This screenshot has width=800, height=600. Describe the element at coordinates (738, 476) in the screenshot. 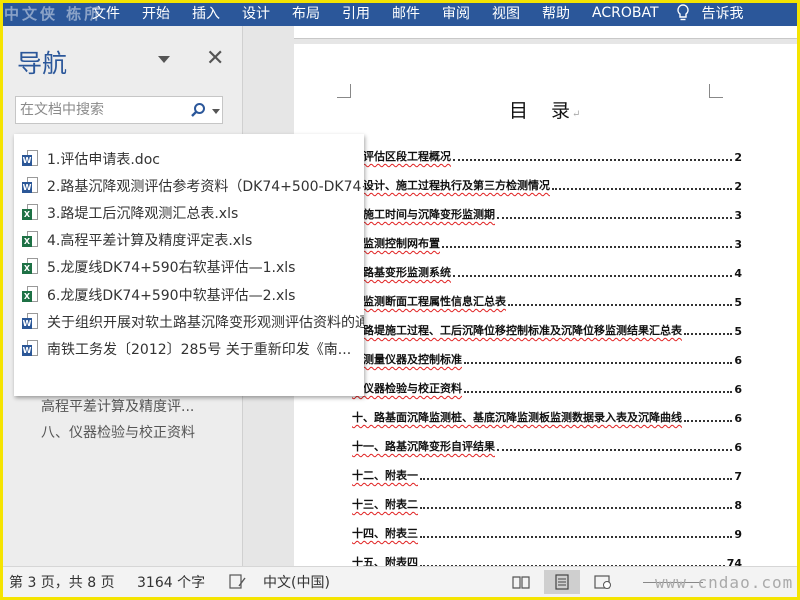

I see `toc-page-number: 7` at that location.